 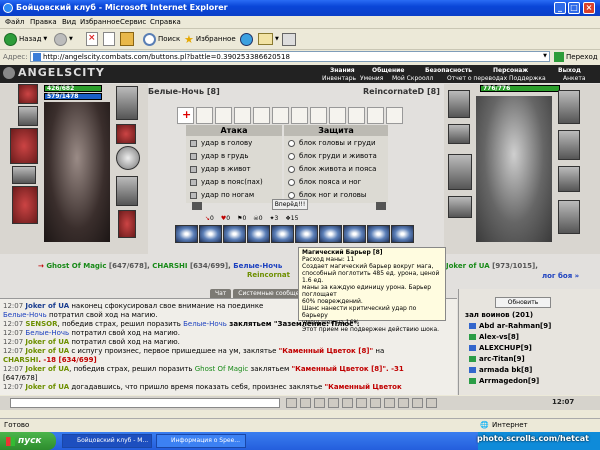 I want to click on close-button: ×, so click(x=589, y=8).